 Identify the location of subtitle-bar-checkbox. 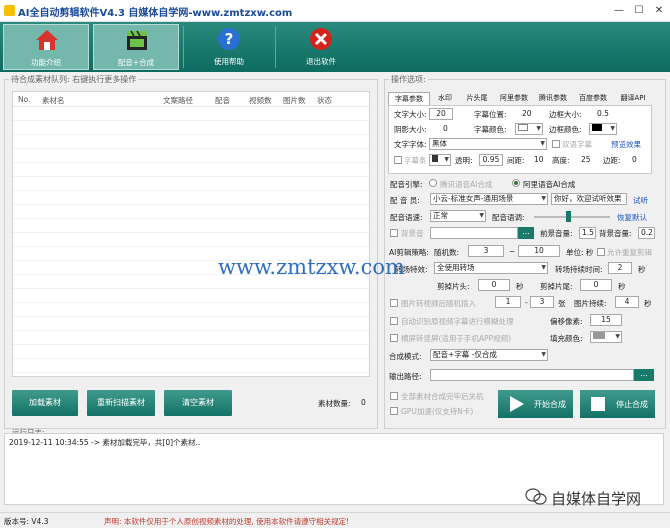
(398, 160).